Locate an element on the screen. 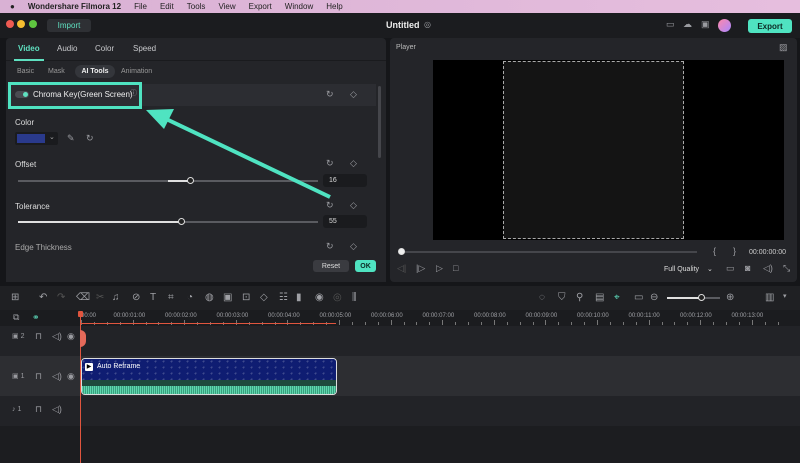  keyframe-icon: ◇ is located at coordinates (353, 94).